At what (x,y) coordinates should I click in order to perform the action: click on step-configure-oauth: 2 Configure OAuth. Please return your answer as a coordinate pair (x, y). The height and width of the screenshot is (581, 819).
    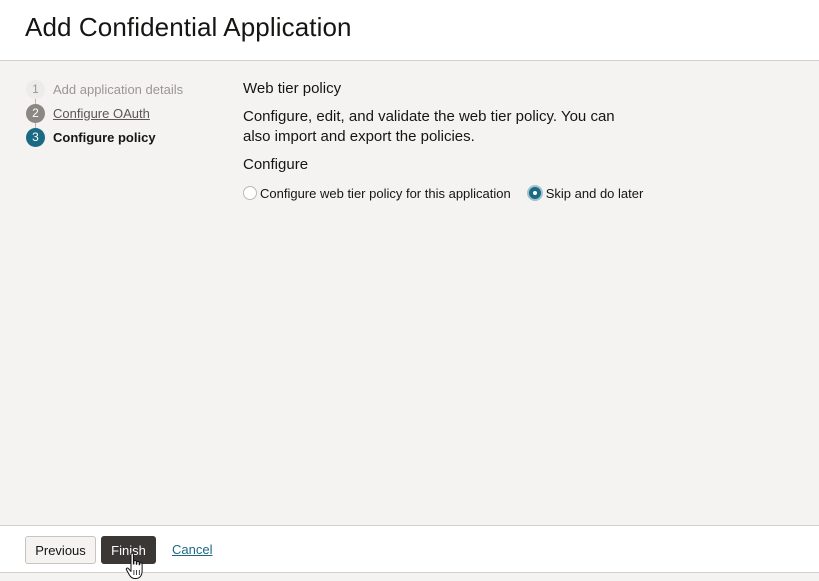
    Looking at the image, I should click on (88, 113).